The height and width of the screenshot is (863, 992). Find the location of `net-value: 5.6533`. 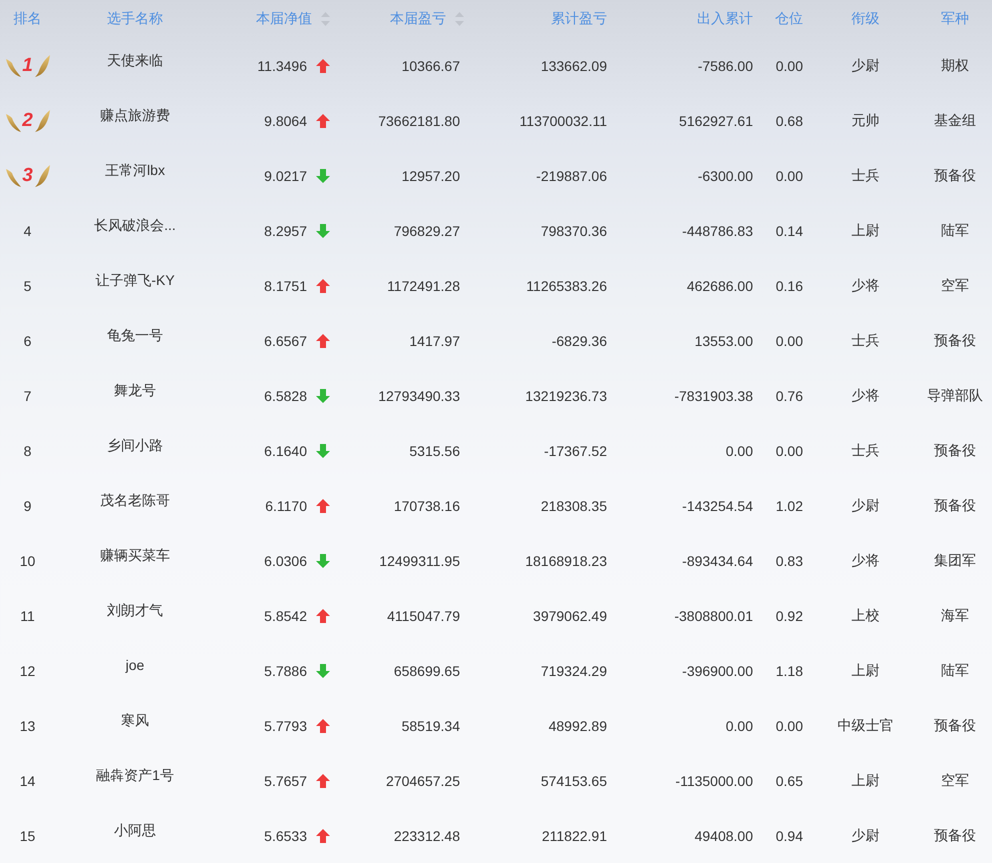

net-value: 5.6533 is located at coordinates (285, 836).